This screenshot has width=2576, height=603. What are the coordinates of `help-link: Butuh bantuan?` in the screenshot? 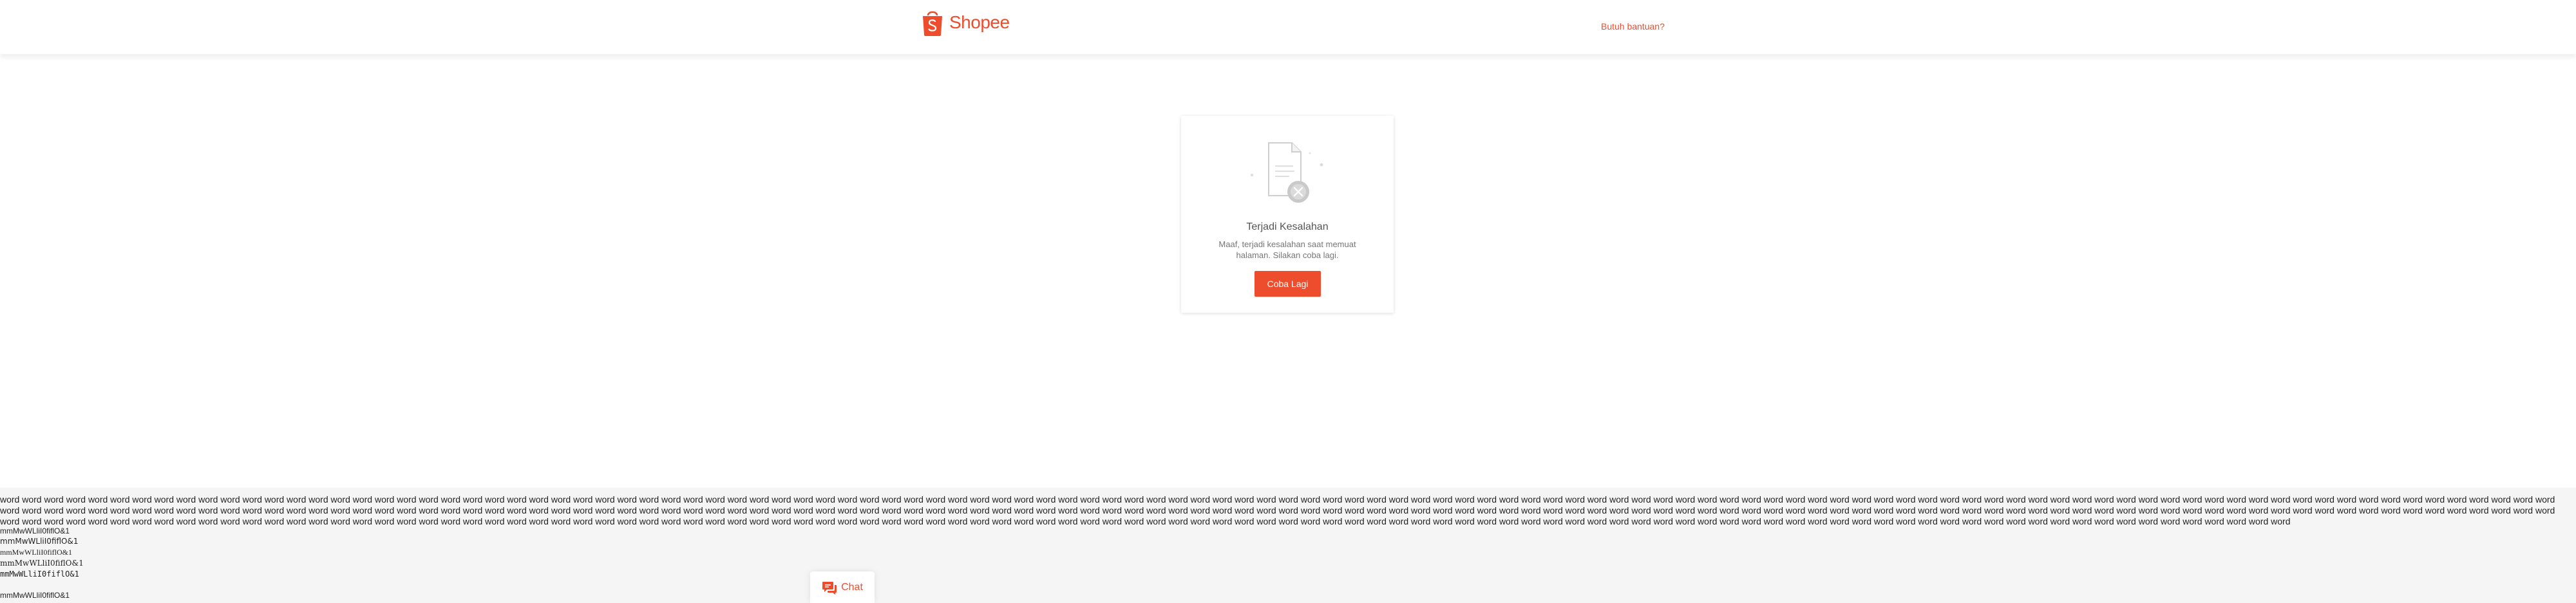 It's located at (1633, 26).